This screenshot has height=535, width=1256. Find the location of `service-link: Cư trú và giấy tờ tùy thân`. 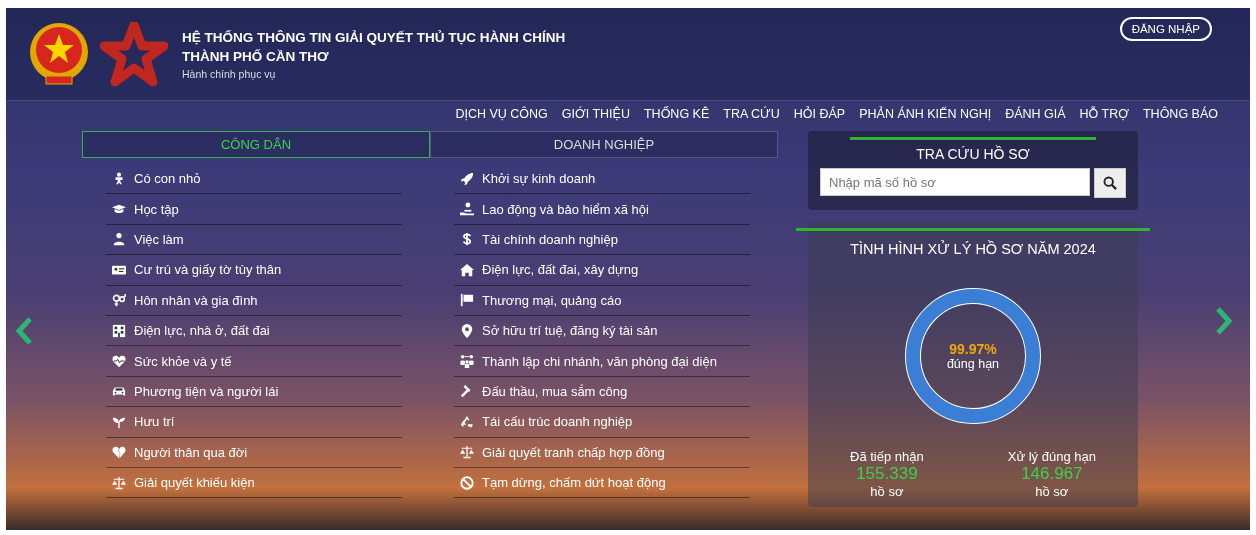

service-link: Cư trú và giấy tờ tùy thân is located at coordinates (208, 270).